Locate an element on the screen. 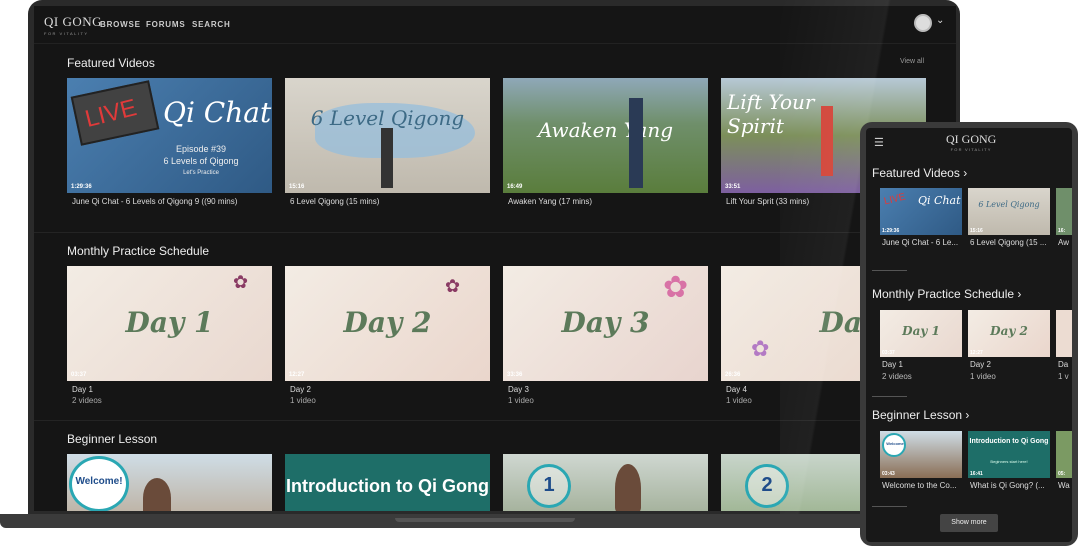 The height and width of the screenshot is (548, 1080). mobile-video-count: 2 videos is located at coordinates (897, 376).